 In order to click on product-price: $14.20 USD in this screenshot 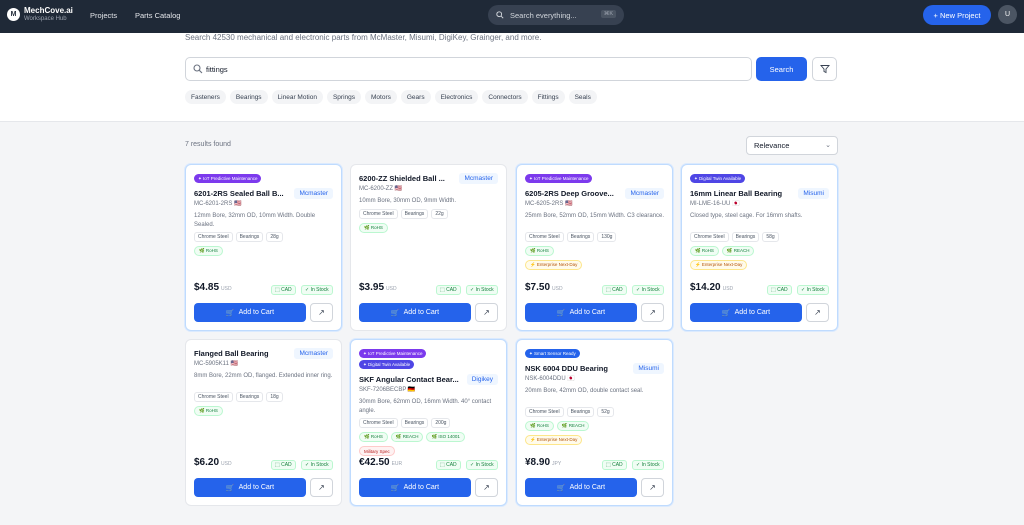, I will do `click(711, 287)`.